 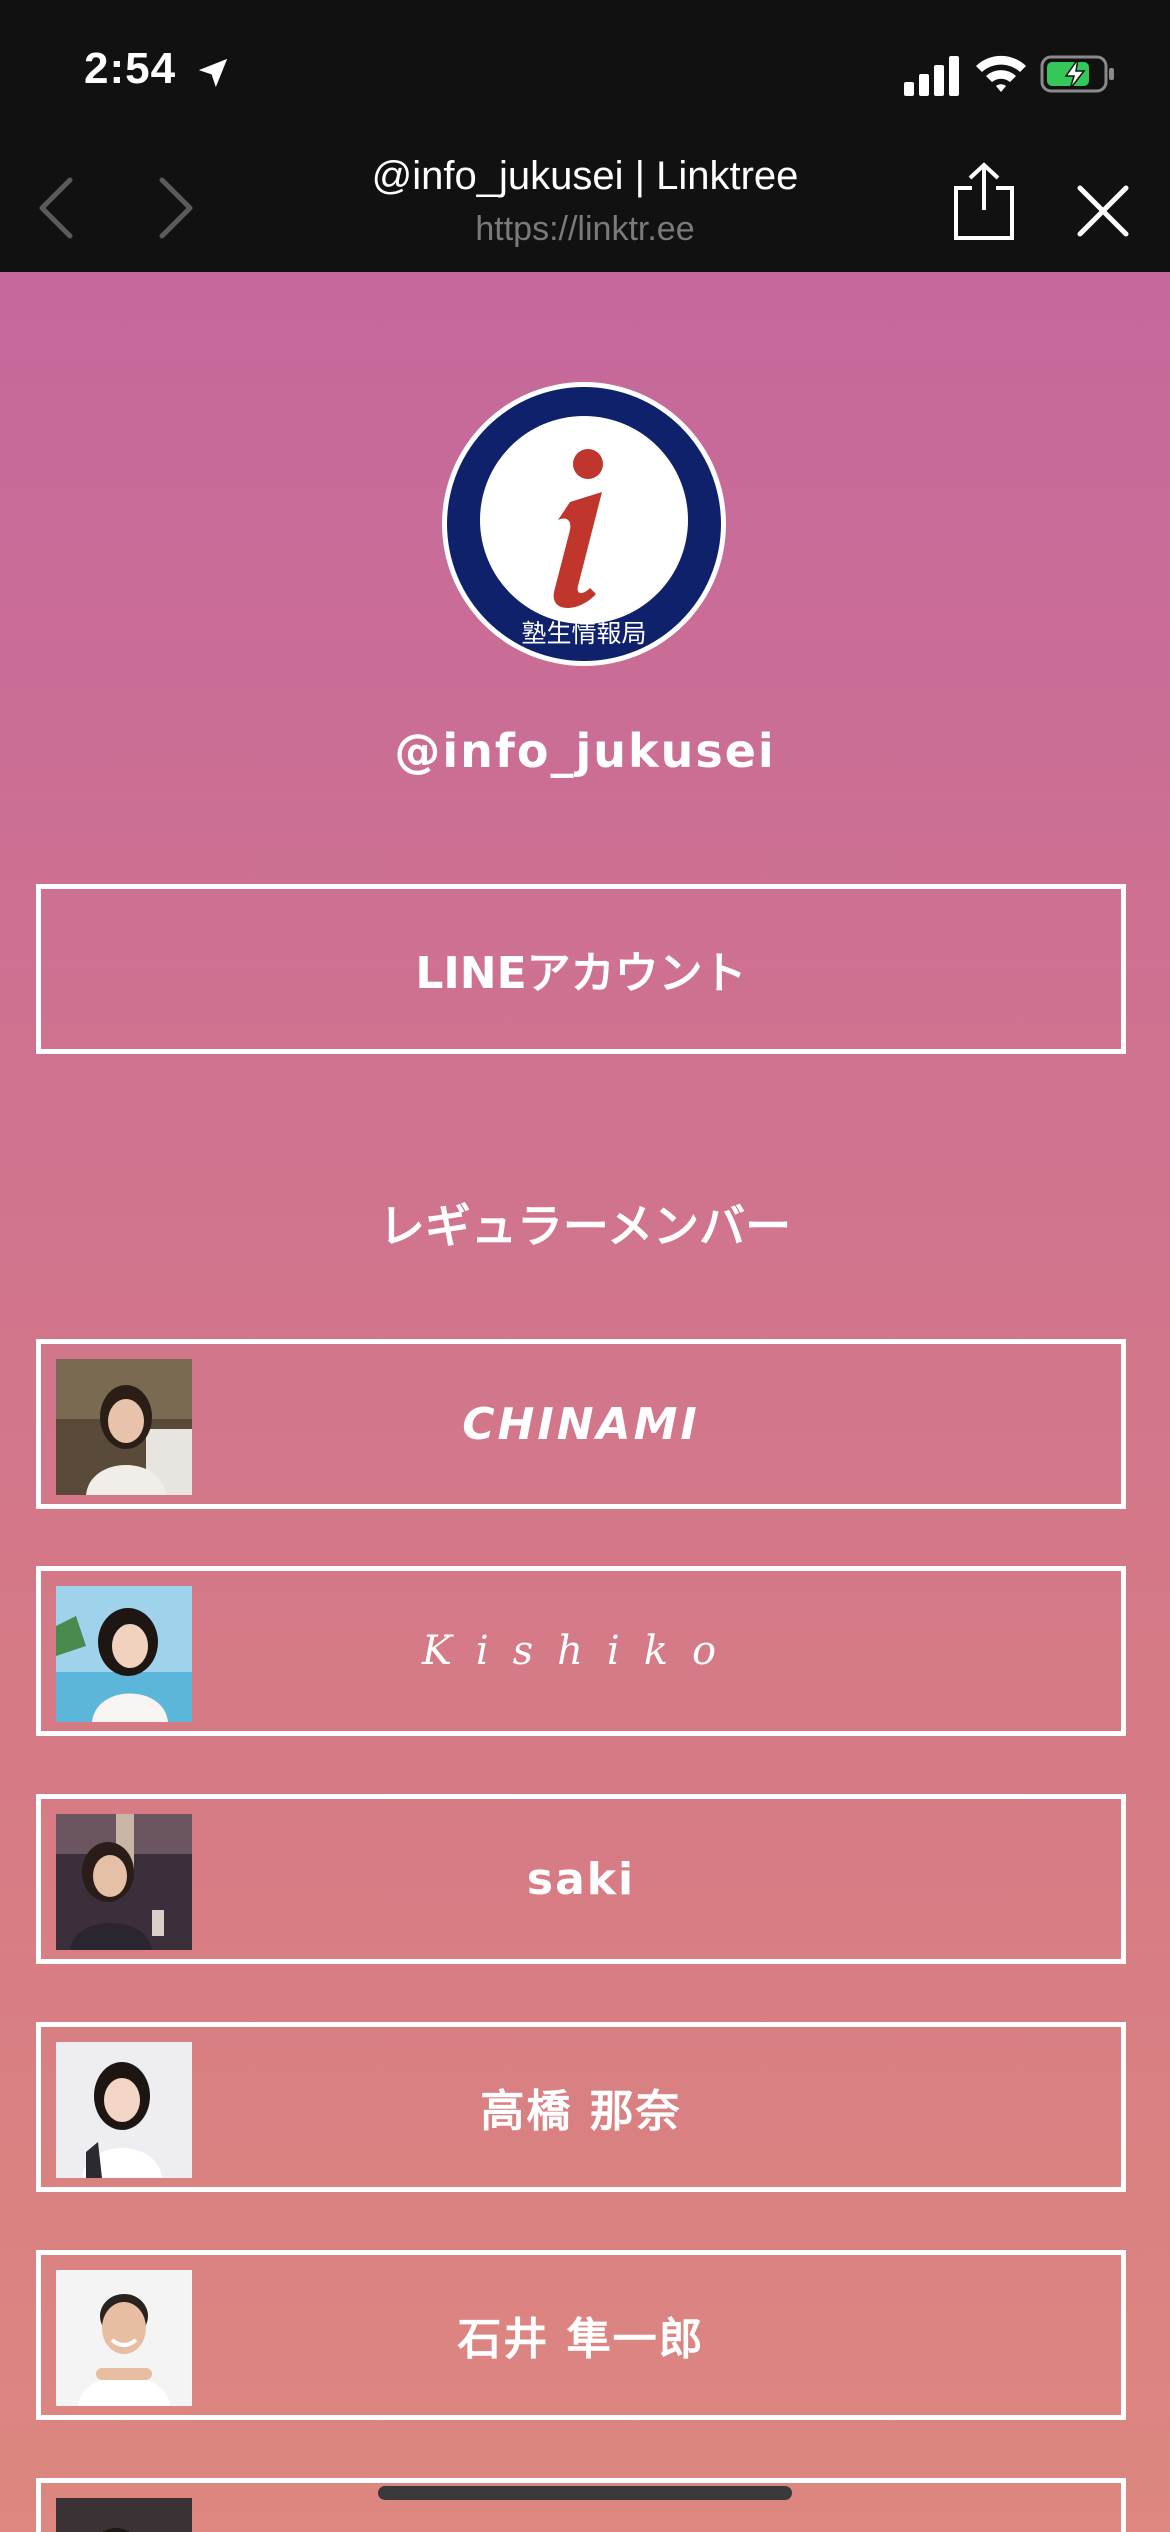 What do you see at coordinates (585, 70) in the screenshot?
I see `status-bar: 2:54` at bounding box center [585, 70].